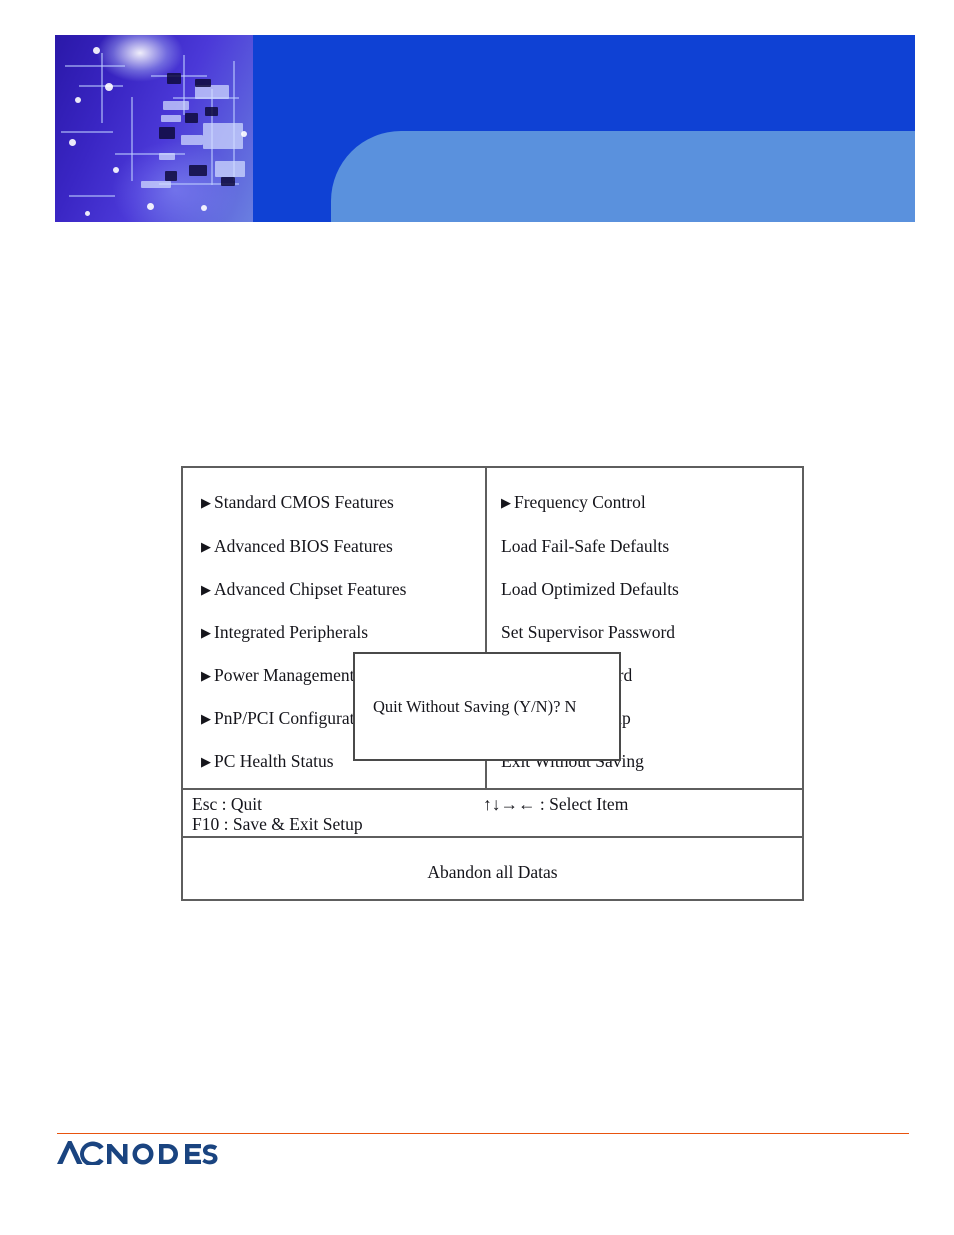 Image resolution: width=954 pixels, height=1235 pixels. I want to click on menu-item-load-optimized-defaults: Load Optimized Defaults, so click(590, 589).